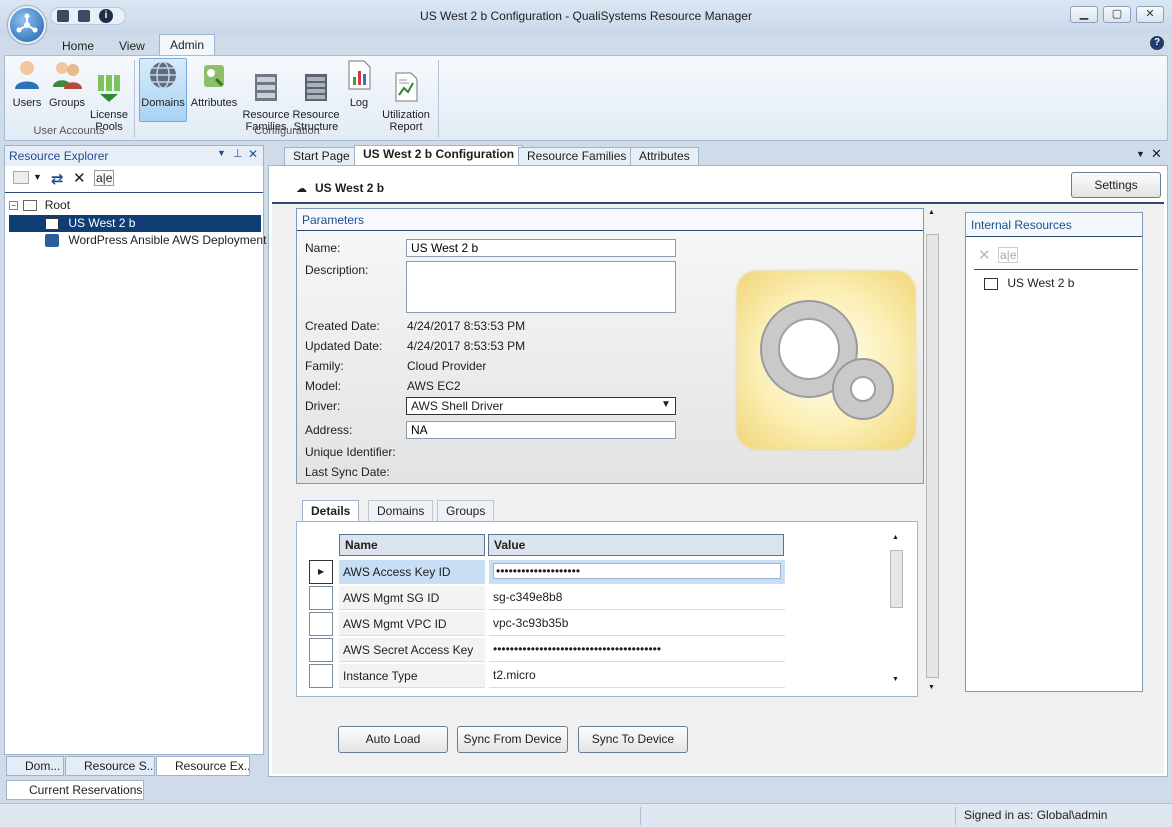 This screenshot has height=827, width=1172. I want to click on cell-name: AWS Secret Access Key, so click(412, 650).